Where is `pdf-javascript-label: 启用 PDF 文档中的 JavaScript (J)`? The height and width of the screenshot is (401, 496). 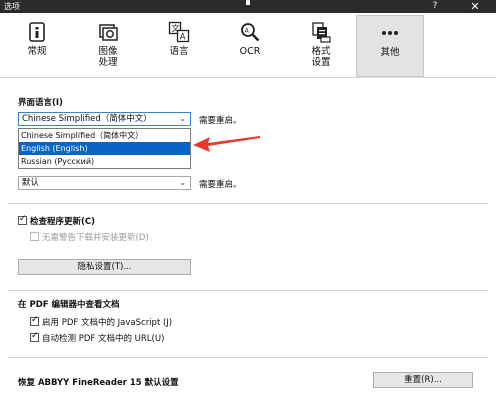 pdf-javascript-label: 启用 PDF 文档中的 JavaScript (J) is located at coordinates (107, 323).